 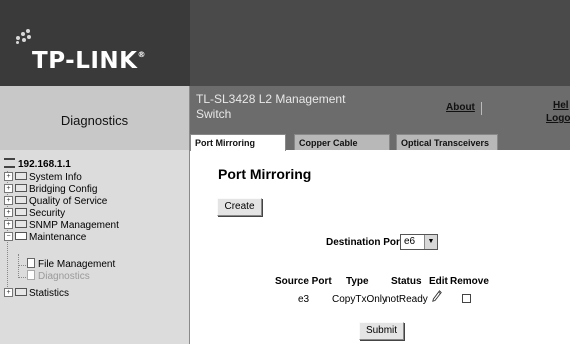 What do you see at coordinates (239, 207) in the screenshot?
I see `create-button: Create` at bounding box center [239, 207].